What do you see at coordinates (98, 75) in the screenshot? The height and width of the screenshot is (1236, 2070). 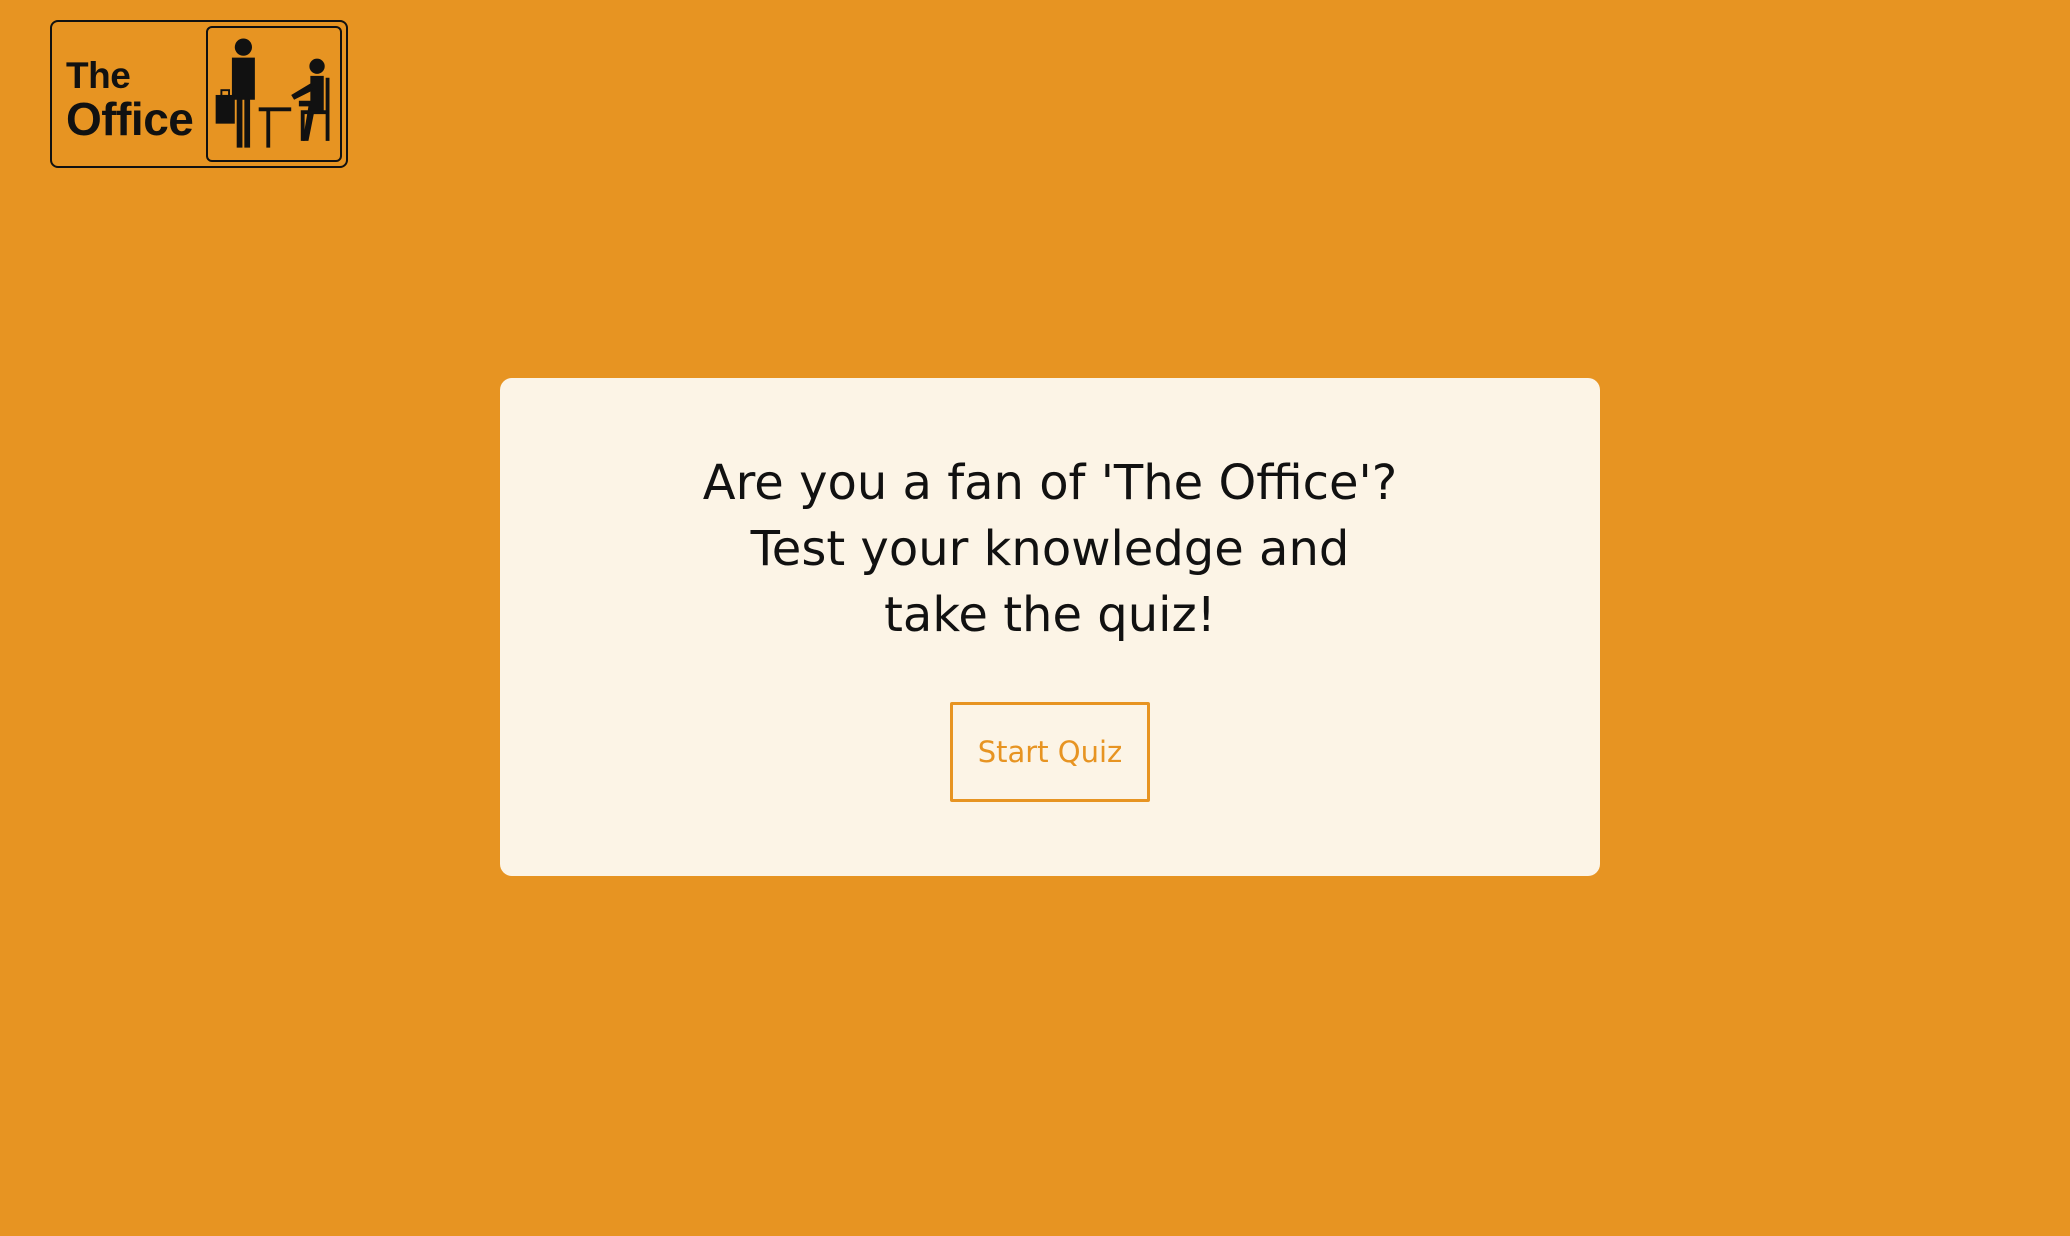 I see `logo-line-1: The` at bounding box center [98, 75].